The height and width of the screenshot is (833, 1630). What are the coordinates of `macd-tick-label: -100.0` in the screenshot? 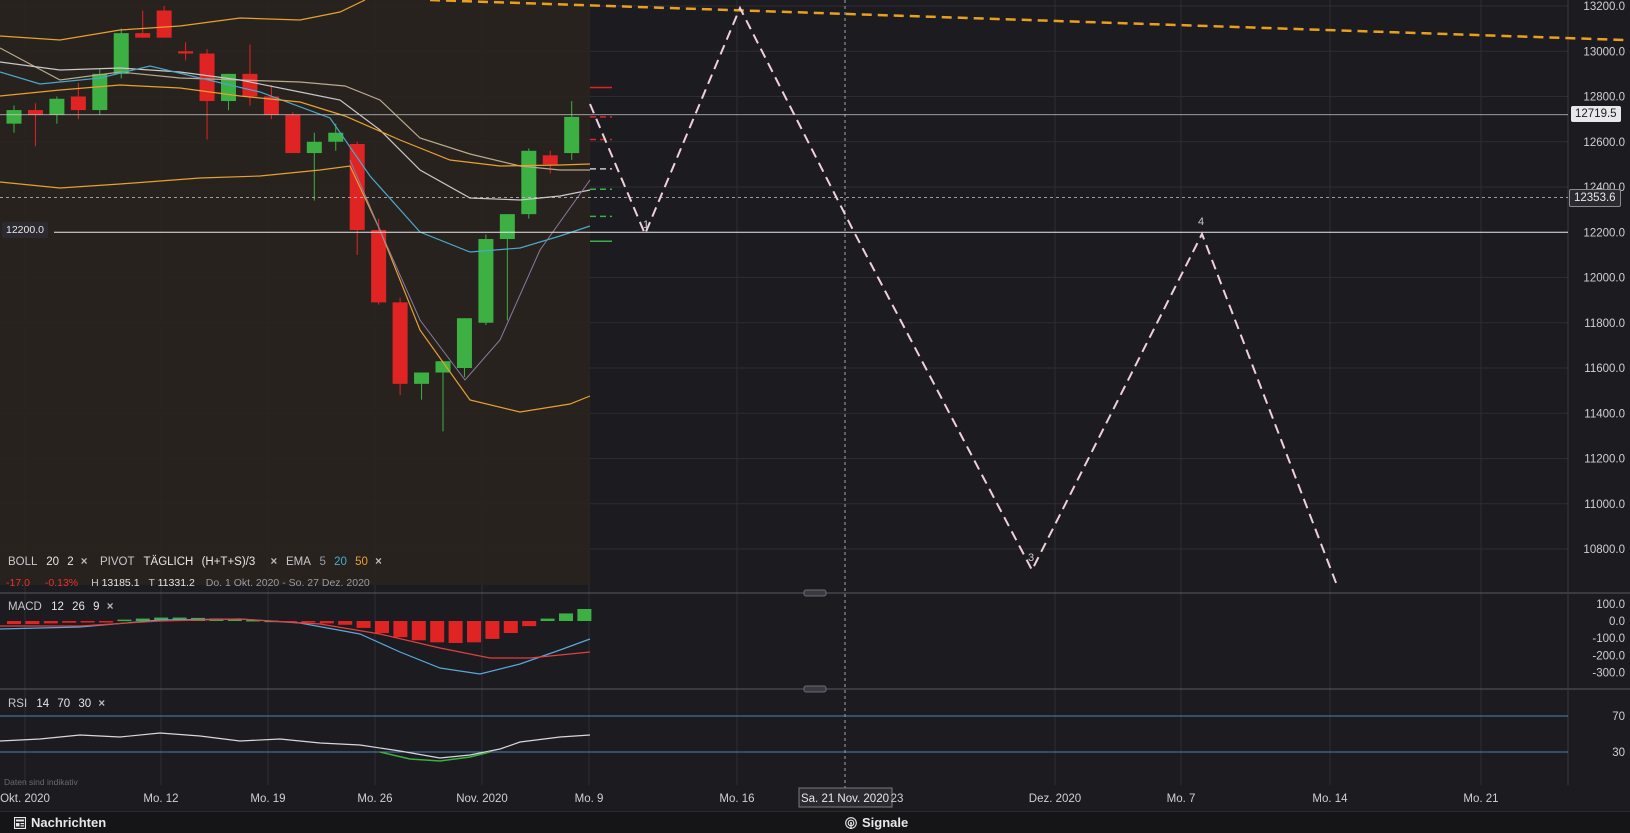 It's located at (1608, 639).